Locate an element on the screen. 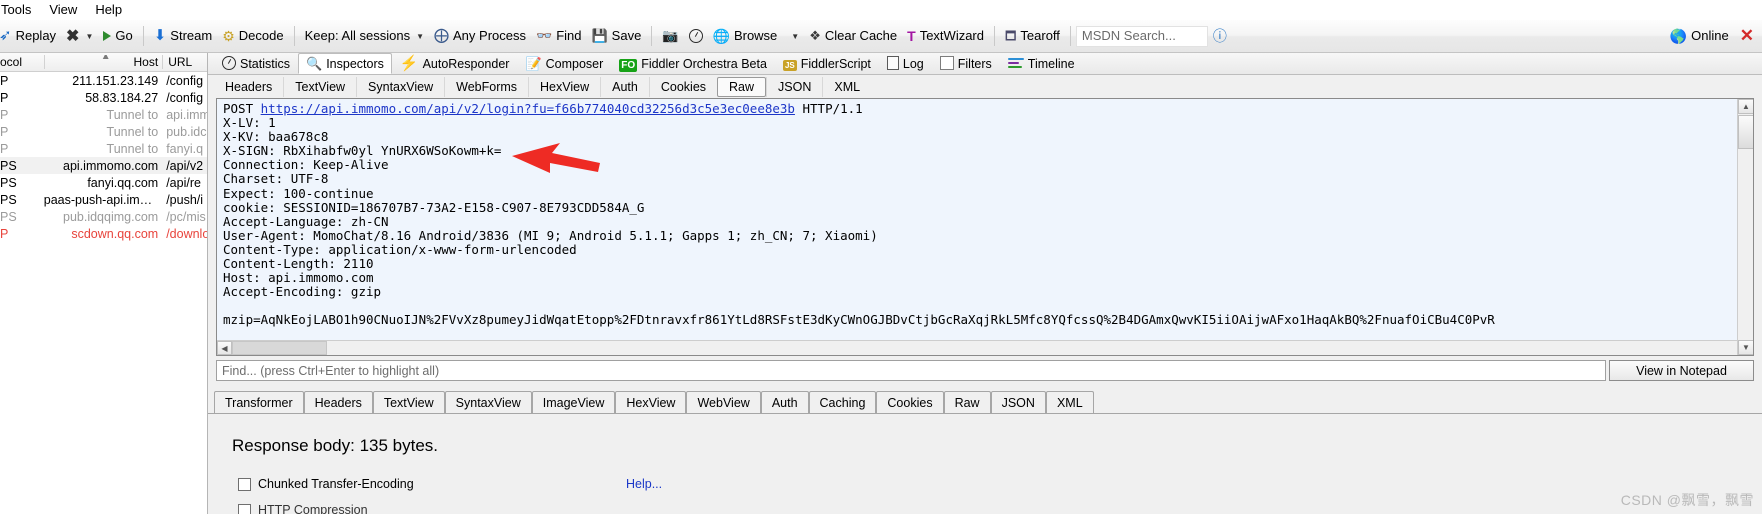  scroll-thumb is located at coordinates (1745, 132).